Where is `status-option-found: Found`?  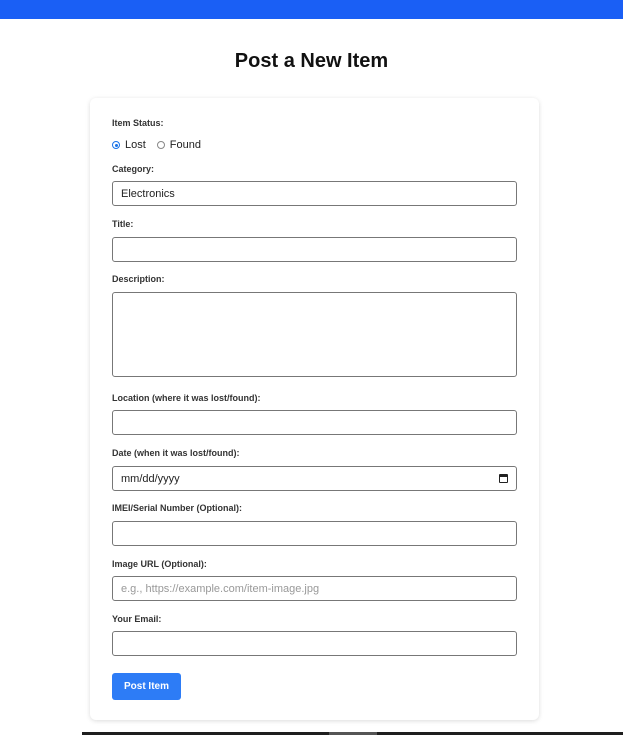
status-option-found: Found is located at coordinates (178, 145).